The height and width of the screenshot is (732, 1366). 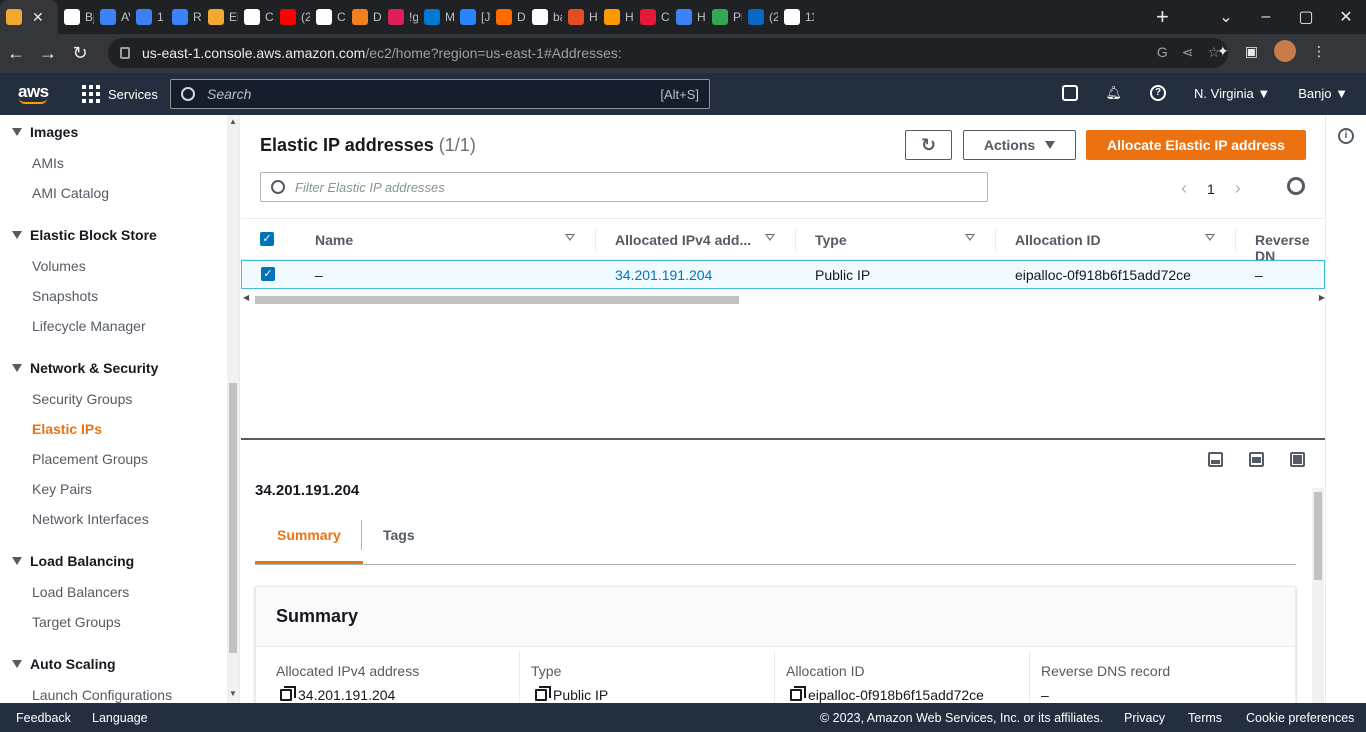 What do you see at coordinates (1162, 17) in the screenshot?
I see `new-tab-button: +` at bounding box center [1162, 17].